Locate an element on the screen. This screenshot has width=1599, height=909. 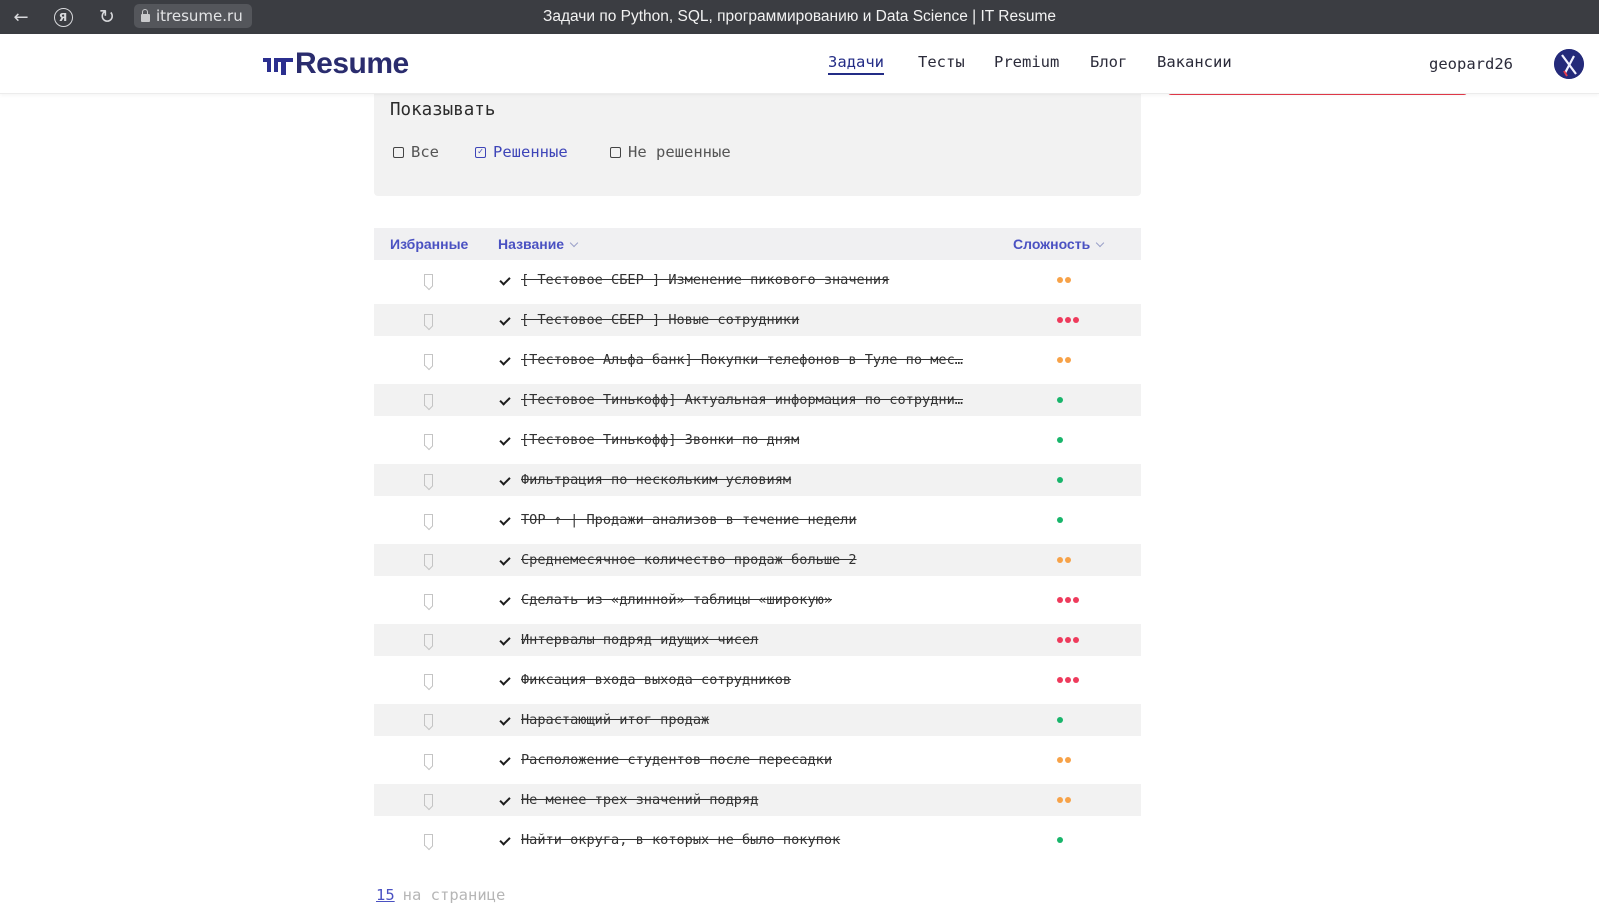
column-difficulty: Сложность is located at coordinates (1059, 244).